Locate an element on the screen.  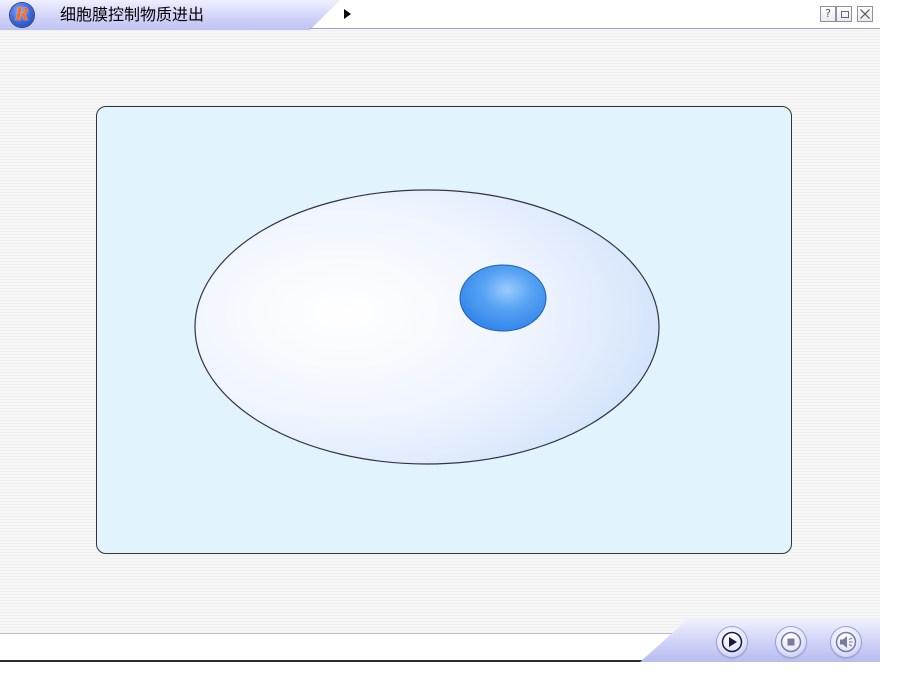
play-button is located at coordinates (732, 642).